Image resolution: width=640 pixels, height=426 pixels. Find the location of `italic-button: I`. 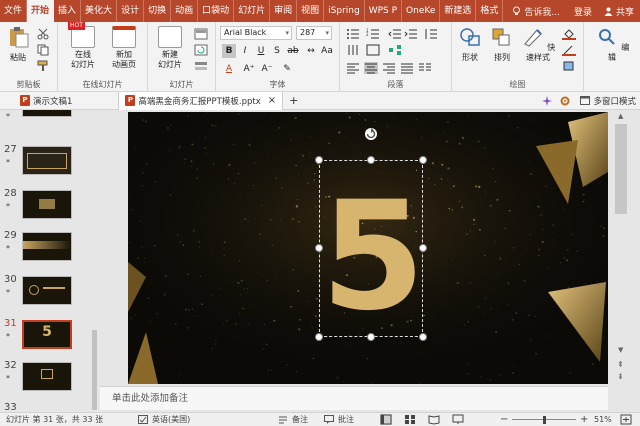

italic-button: I is located at coordinates (245, 51).